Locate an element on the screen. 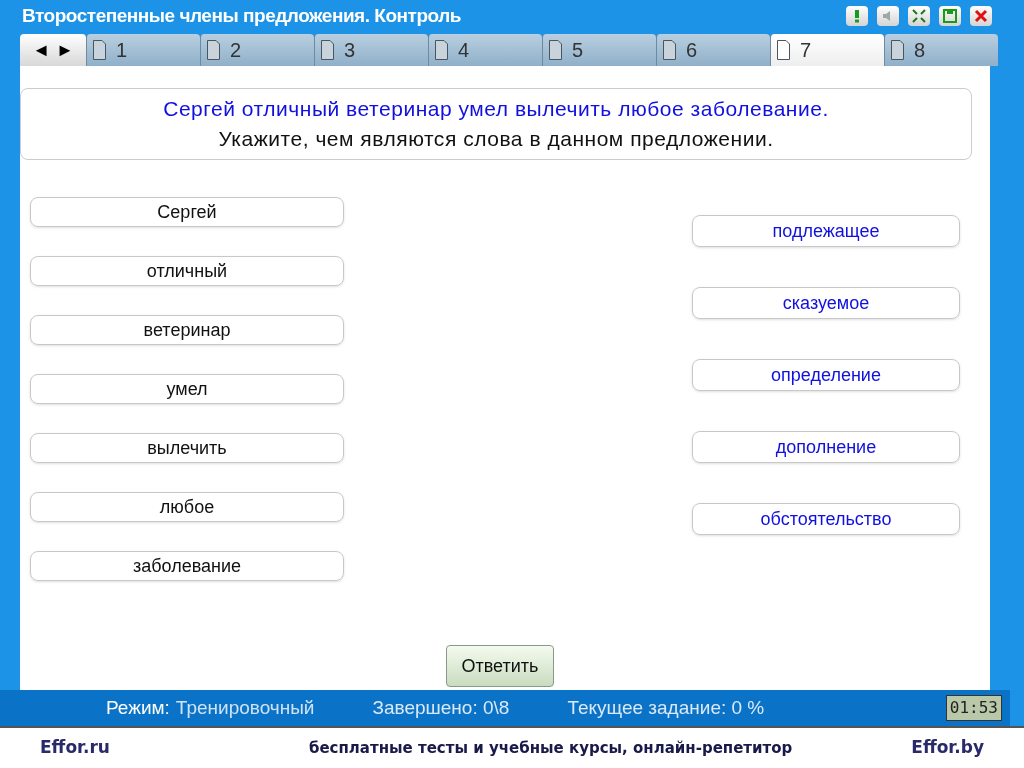 Image resolution: width=1024 pixels, height=768 pixels. tab: 1 is located at coordinates (143, 50).